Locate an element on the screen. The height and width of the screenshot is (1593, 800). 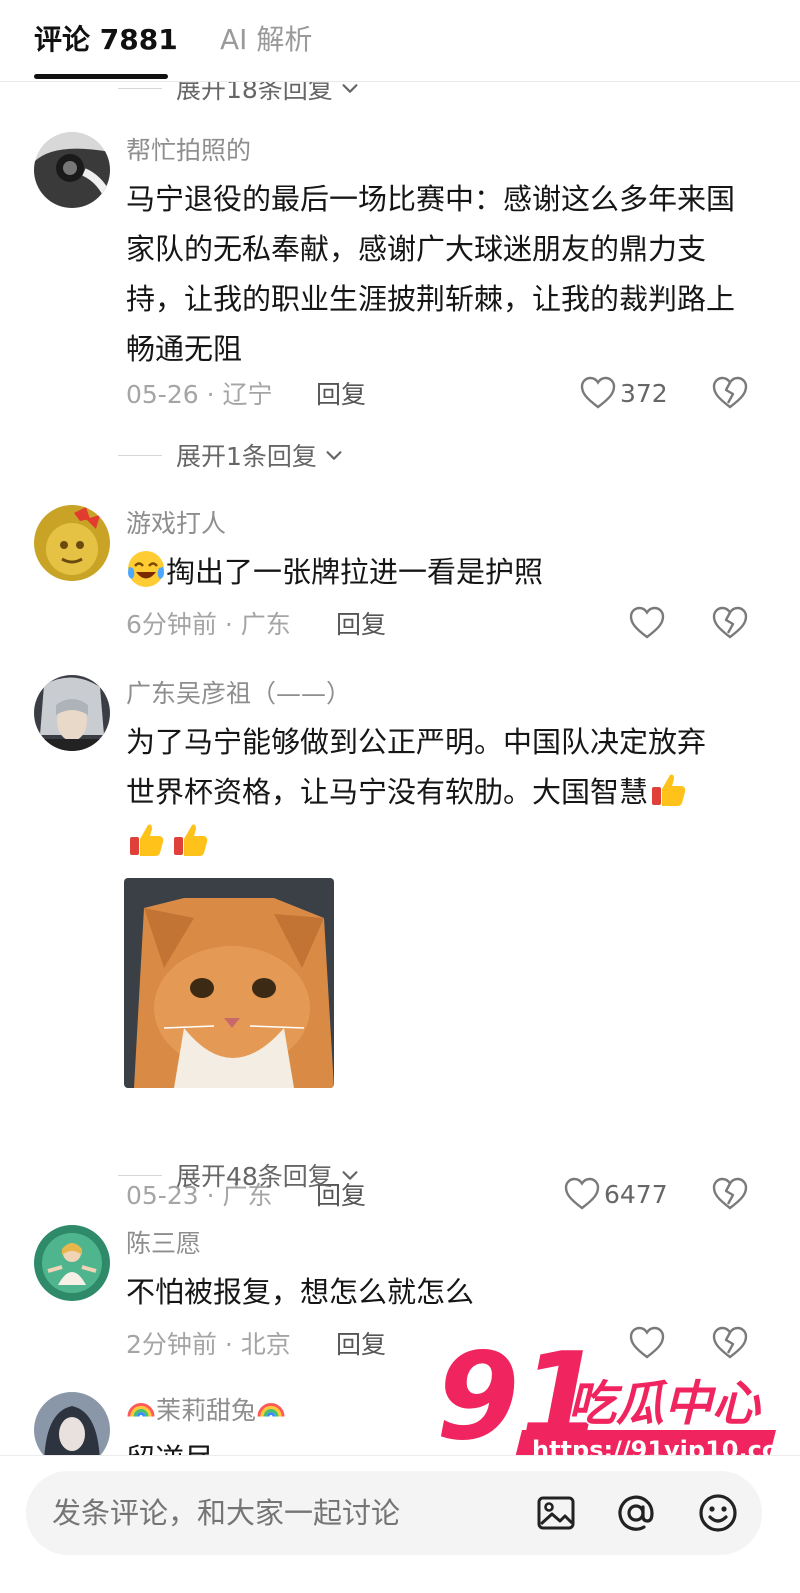
comment-text: 不怕被报复，想怎么就怎么 is located at coordinates (300, 1292).